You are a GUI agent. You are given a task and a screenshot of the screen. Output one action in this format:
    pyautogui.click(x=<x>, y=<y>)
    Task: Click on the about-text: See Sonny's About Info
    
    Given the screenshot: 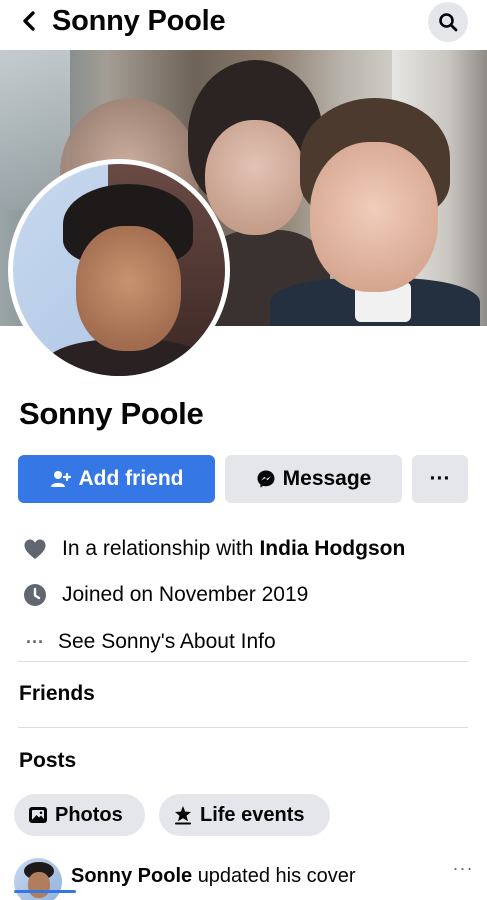 What is the action you would take?
    pyautogui.click(x=167, y=641)
    